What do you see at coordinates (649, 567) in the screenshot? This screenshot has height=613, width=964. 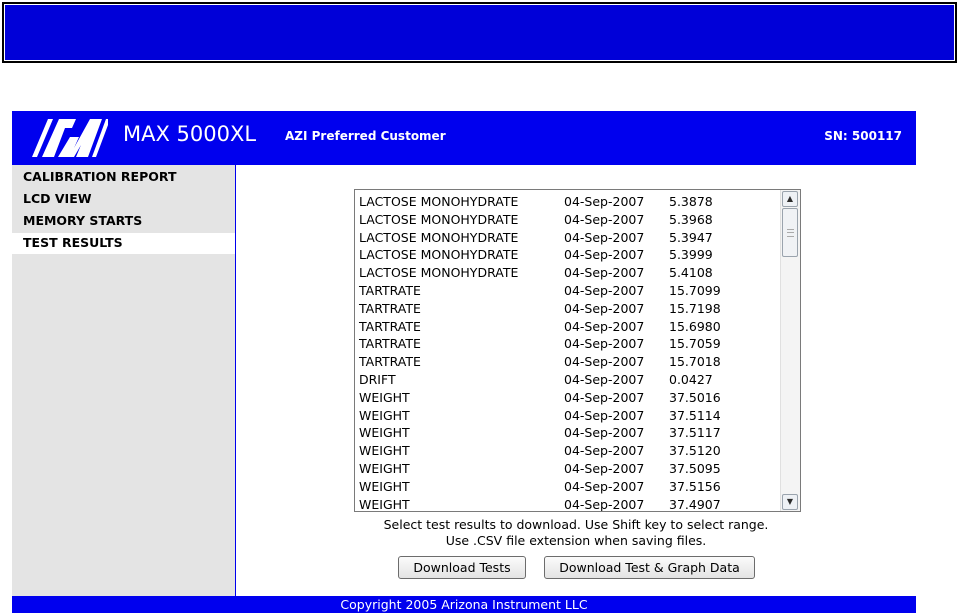 I see `download-test-graph-button: Download Test & Graph Data` at bounding box center [649, 567].